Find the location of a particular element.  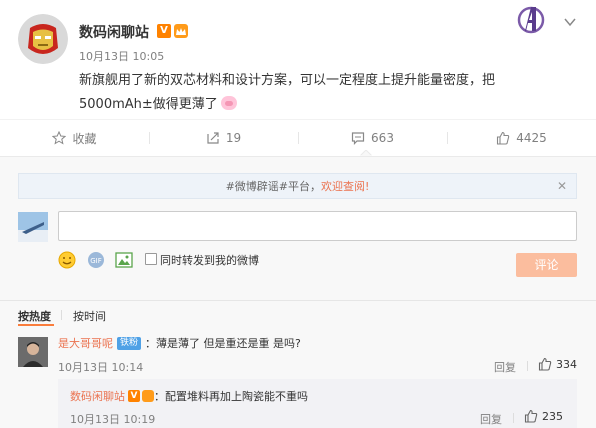

reply-text-row: 数码闲聊站 V ：配置堆料再加上陶瓷能不重吗 is located at coordinates (189, 396).